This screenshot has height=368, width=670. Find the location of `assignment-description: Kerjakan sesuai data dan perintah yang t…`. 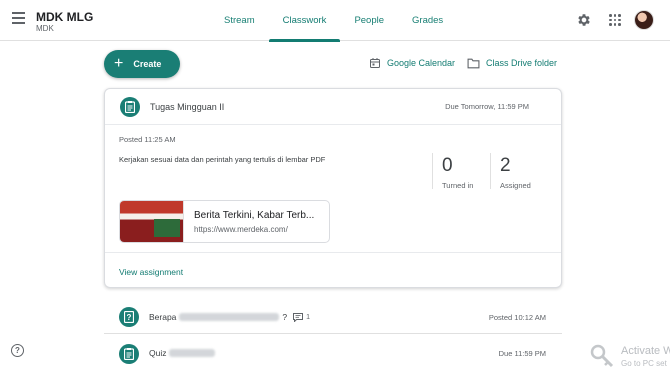

assignment-description: Kerjakan sesuai data dan perintah yang t… is located at coordinates (222, 159).